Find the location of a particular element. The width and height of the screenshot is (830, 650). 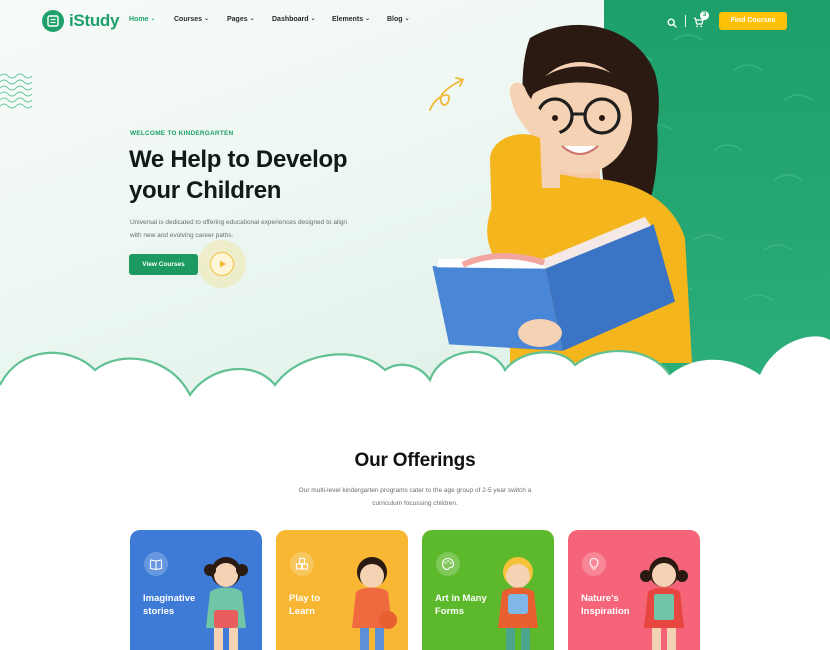

cart-count-badge: 3 is located at coordinates (704, 15).